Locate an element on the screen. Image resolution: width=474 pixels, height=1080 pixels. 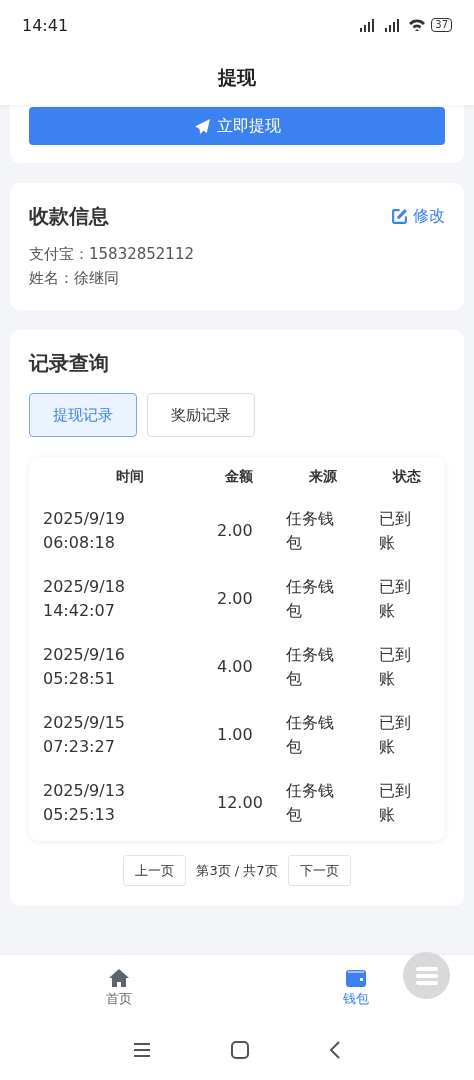
status-time: 14:41 is located at coordinates (45, 25).